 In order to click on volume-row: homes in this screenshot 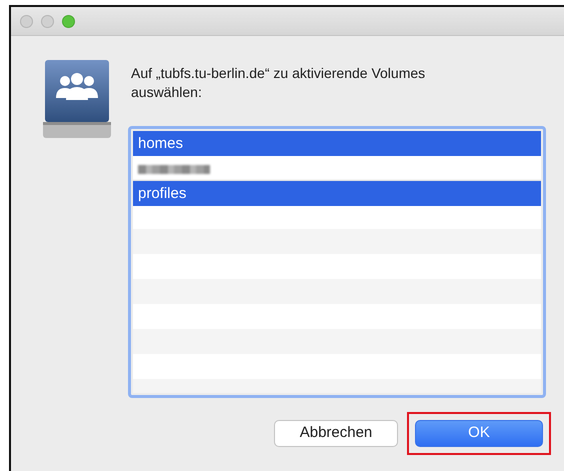, I will do `click(337, 143)`.